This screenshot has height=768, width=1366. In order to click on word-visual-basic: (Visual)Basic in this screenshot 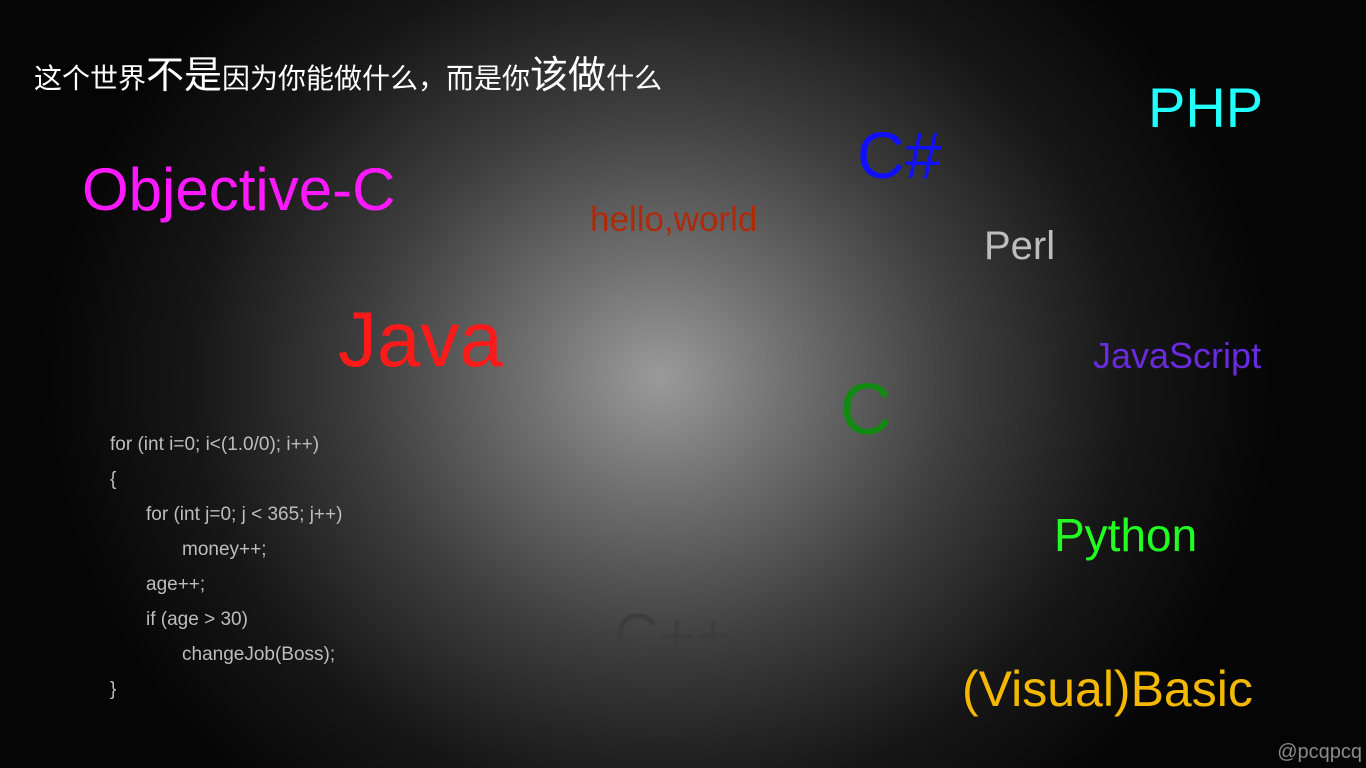, I will do `click(1107, 689)`.